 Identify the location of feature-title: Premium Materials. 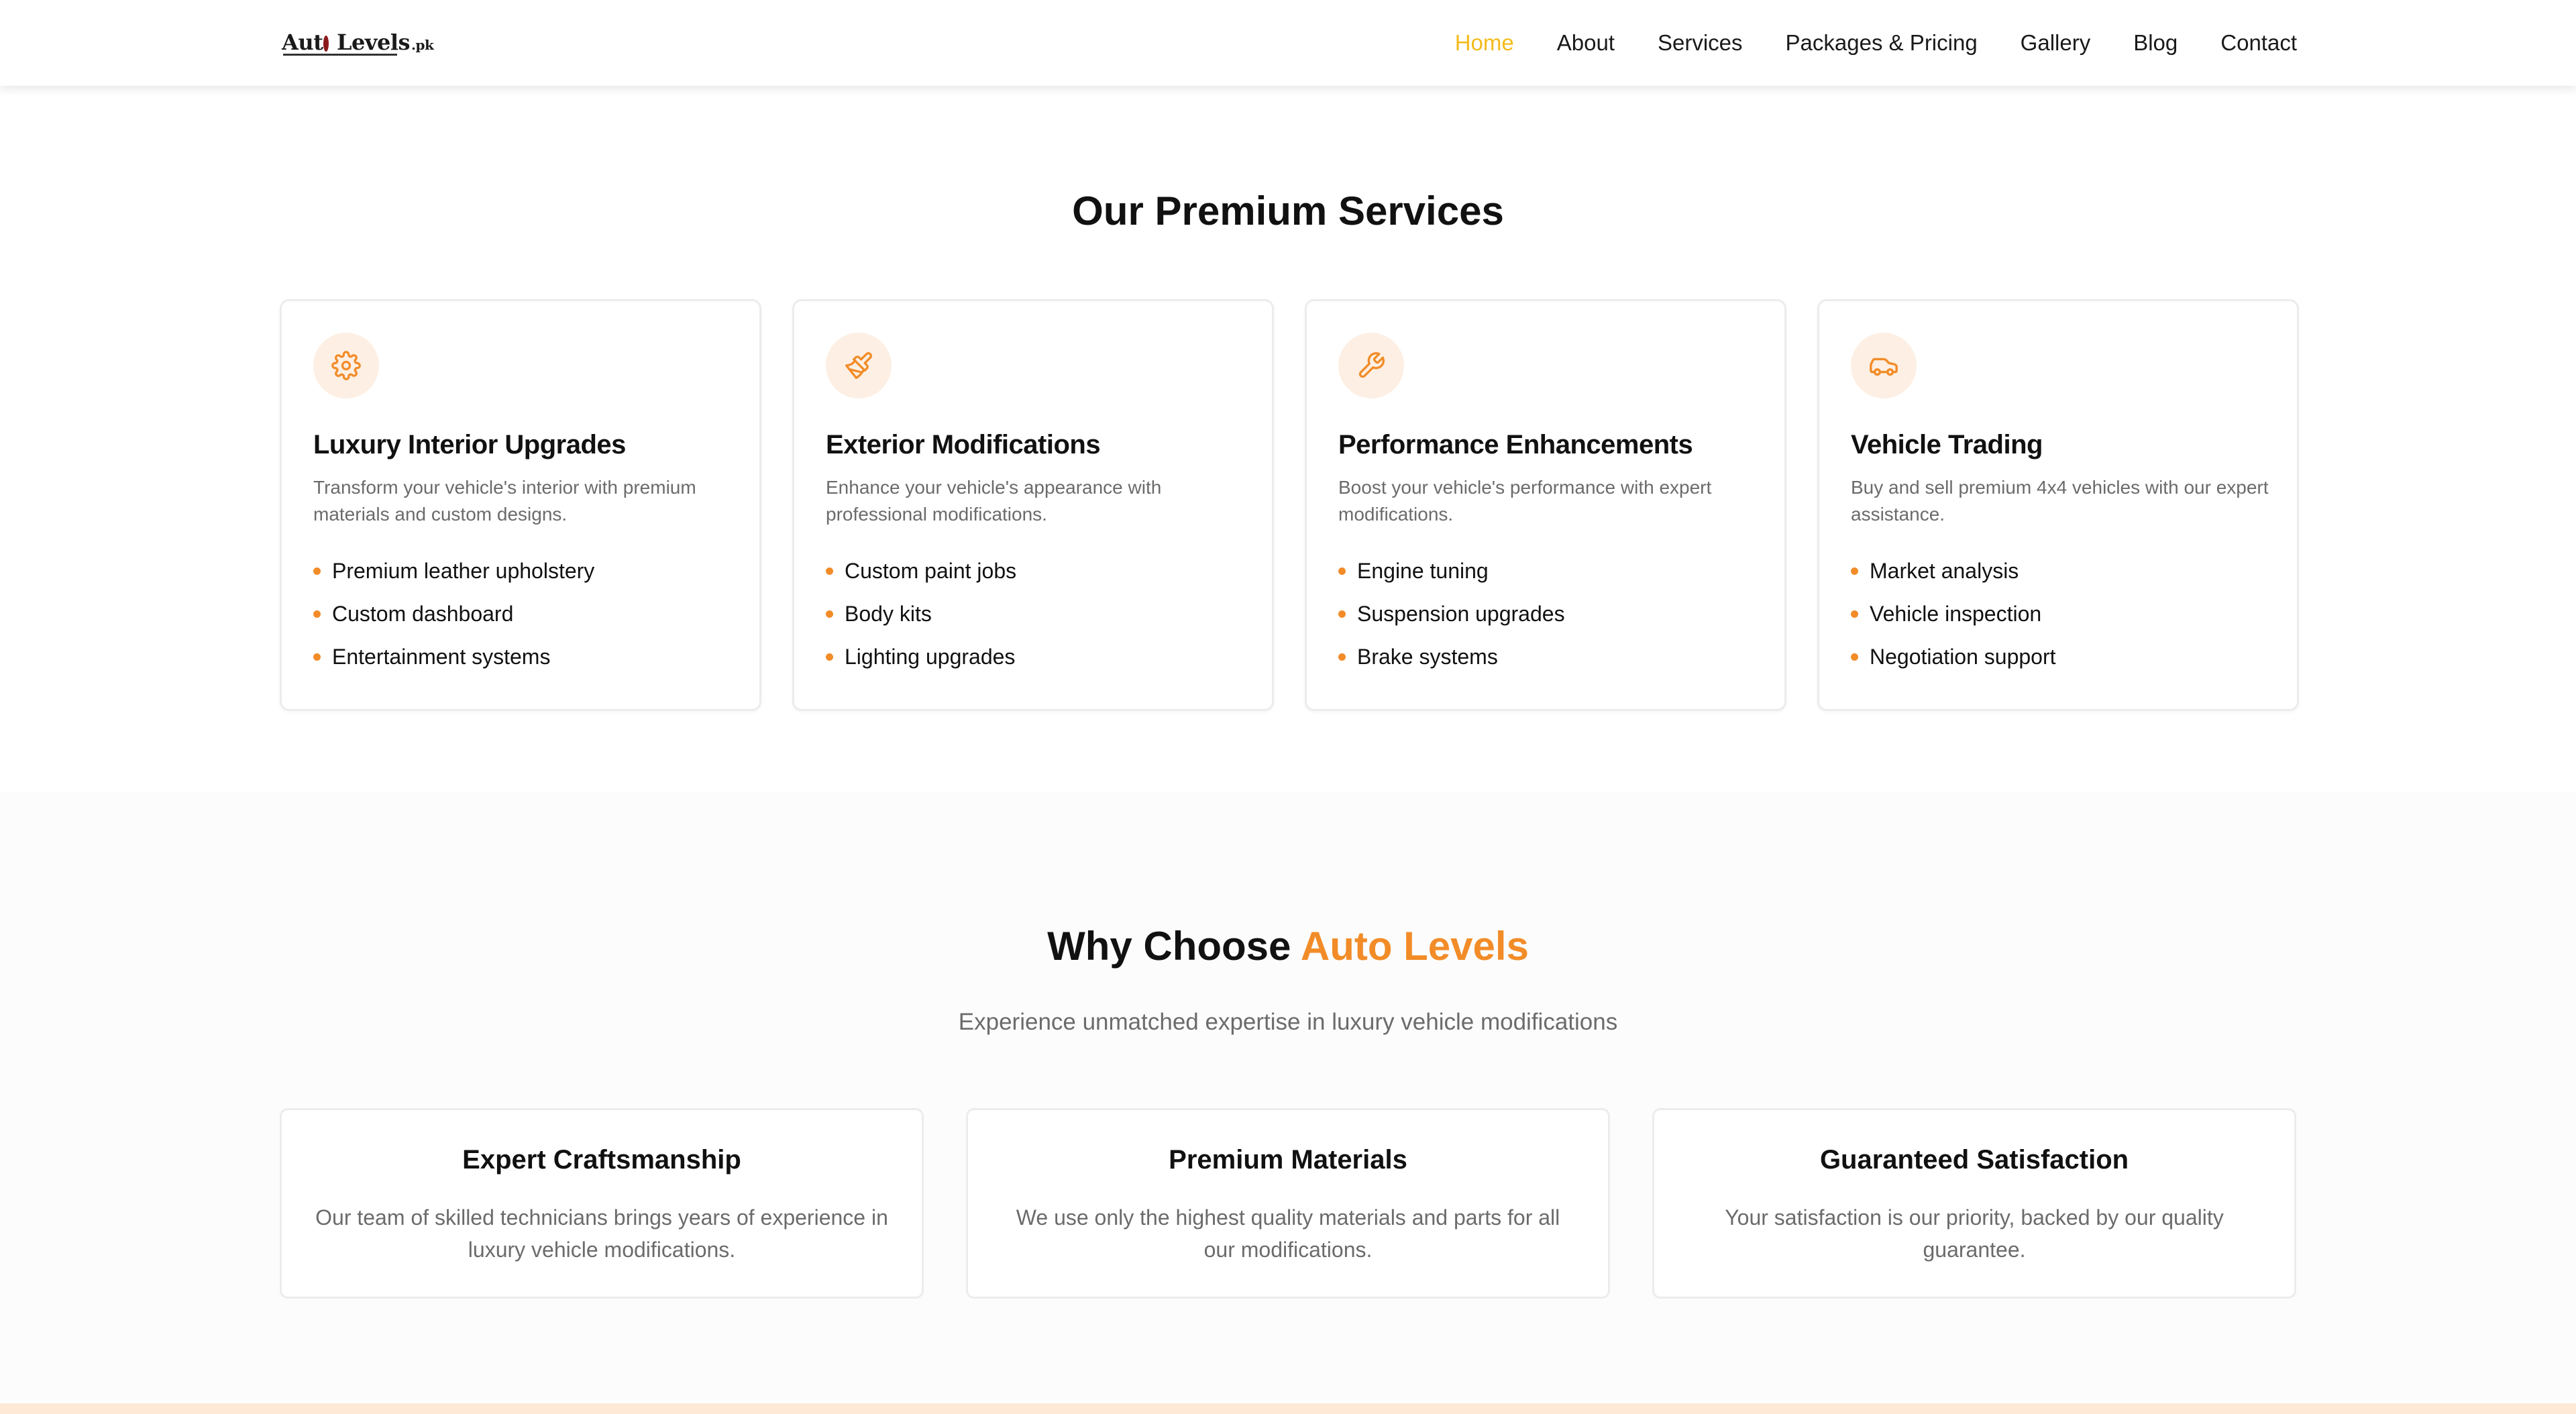
(1288, 1160).